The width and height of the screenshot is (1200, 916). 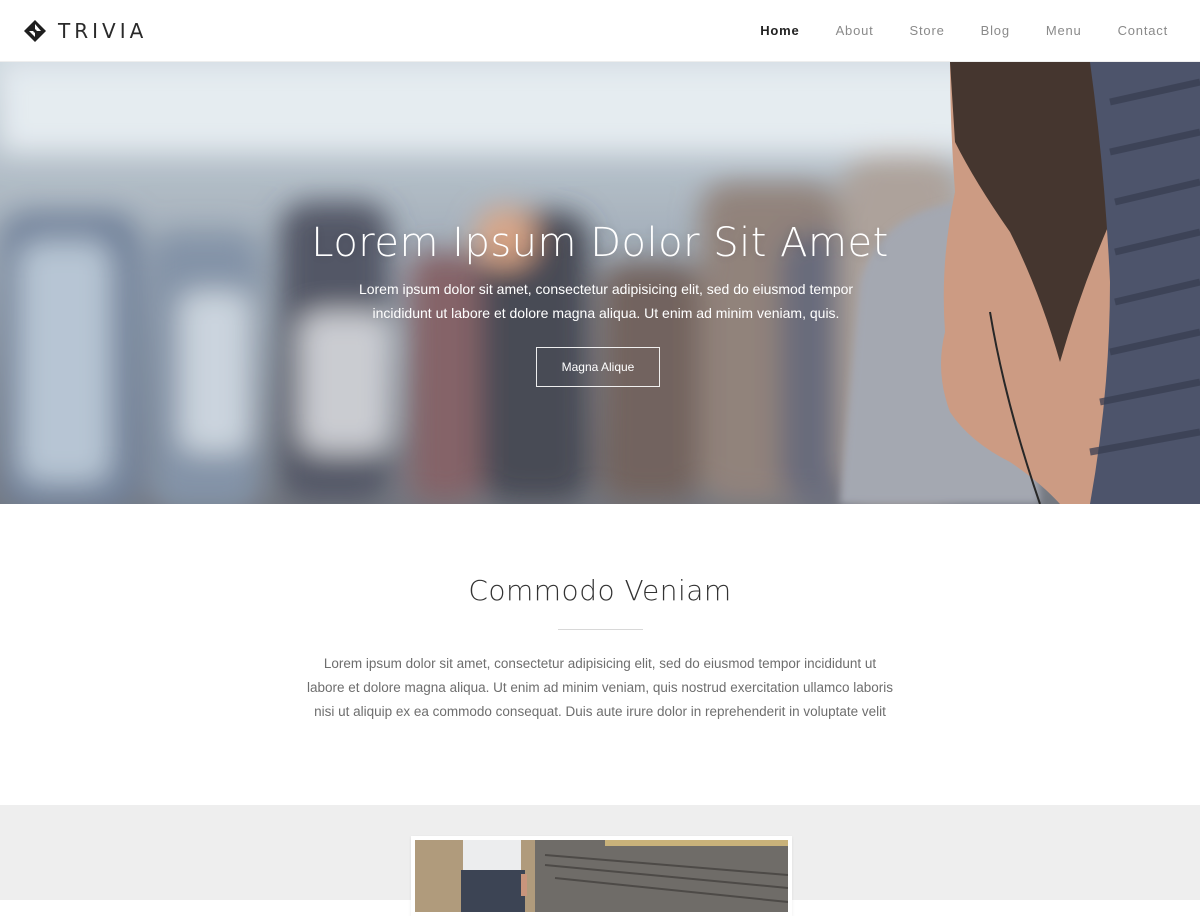 What do you see at coordinates (103, 30) in the screenshot?
I see `brand-name: TRIVIA` at bounding box center [103, 30].